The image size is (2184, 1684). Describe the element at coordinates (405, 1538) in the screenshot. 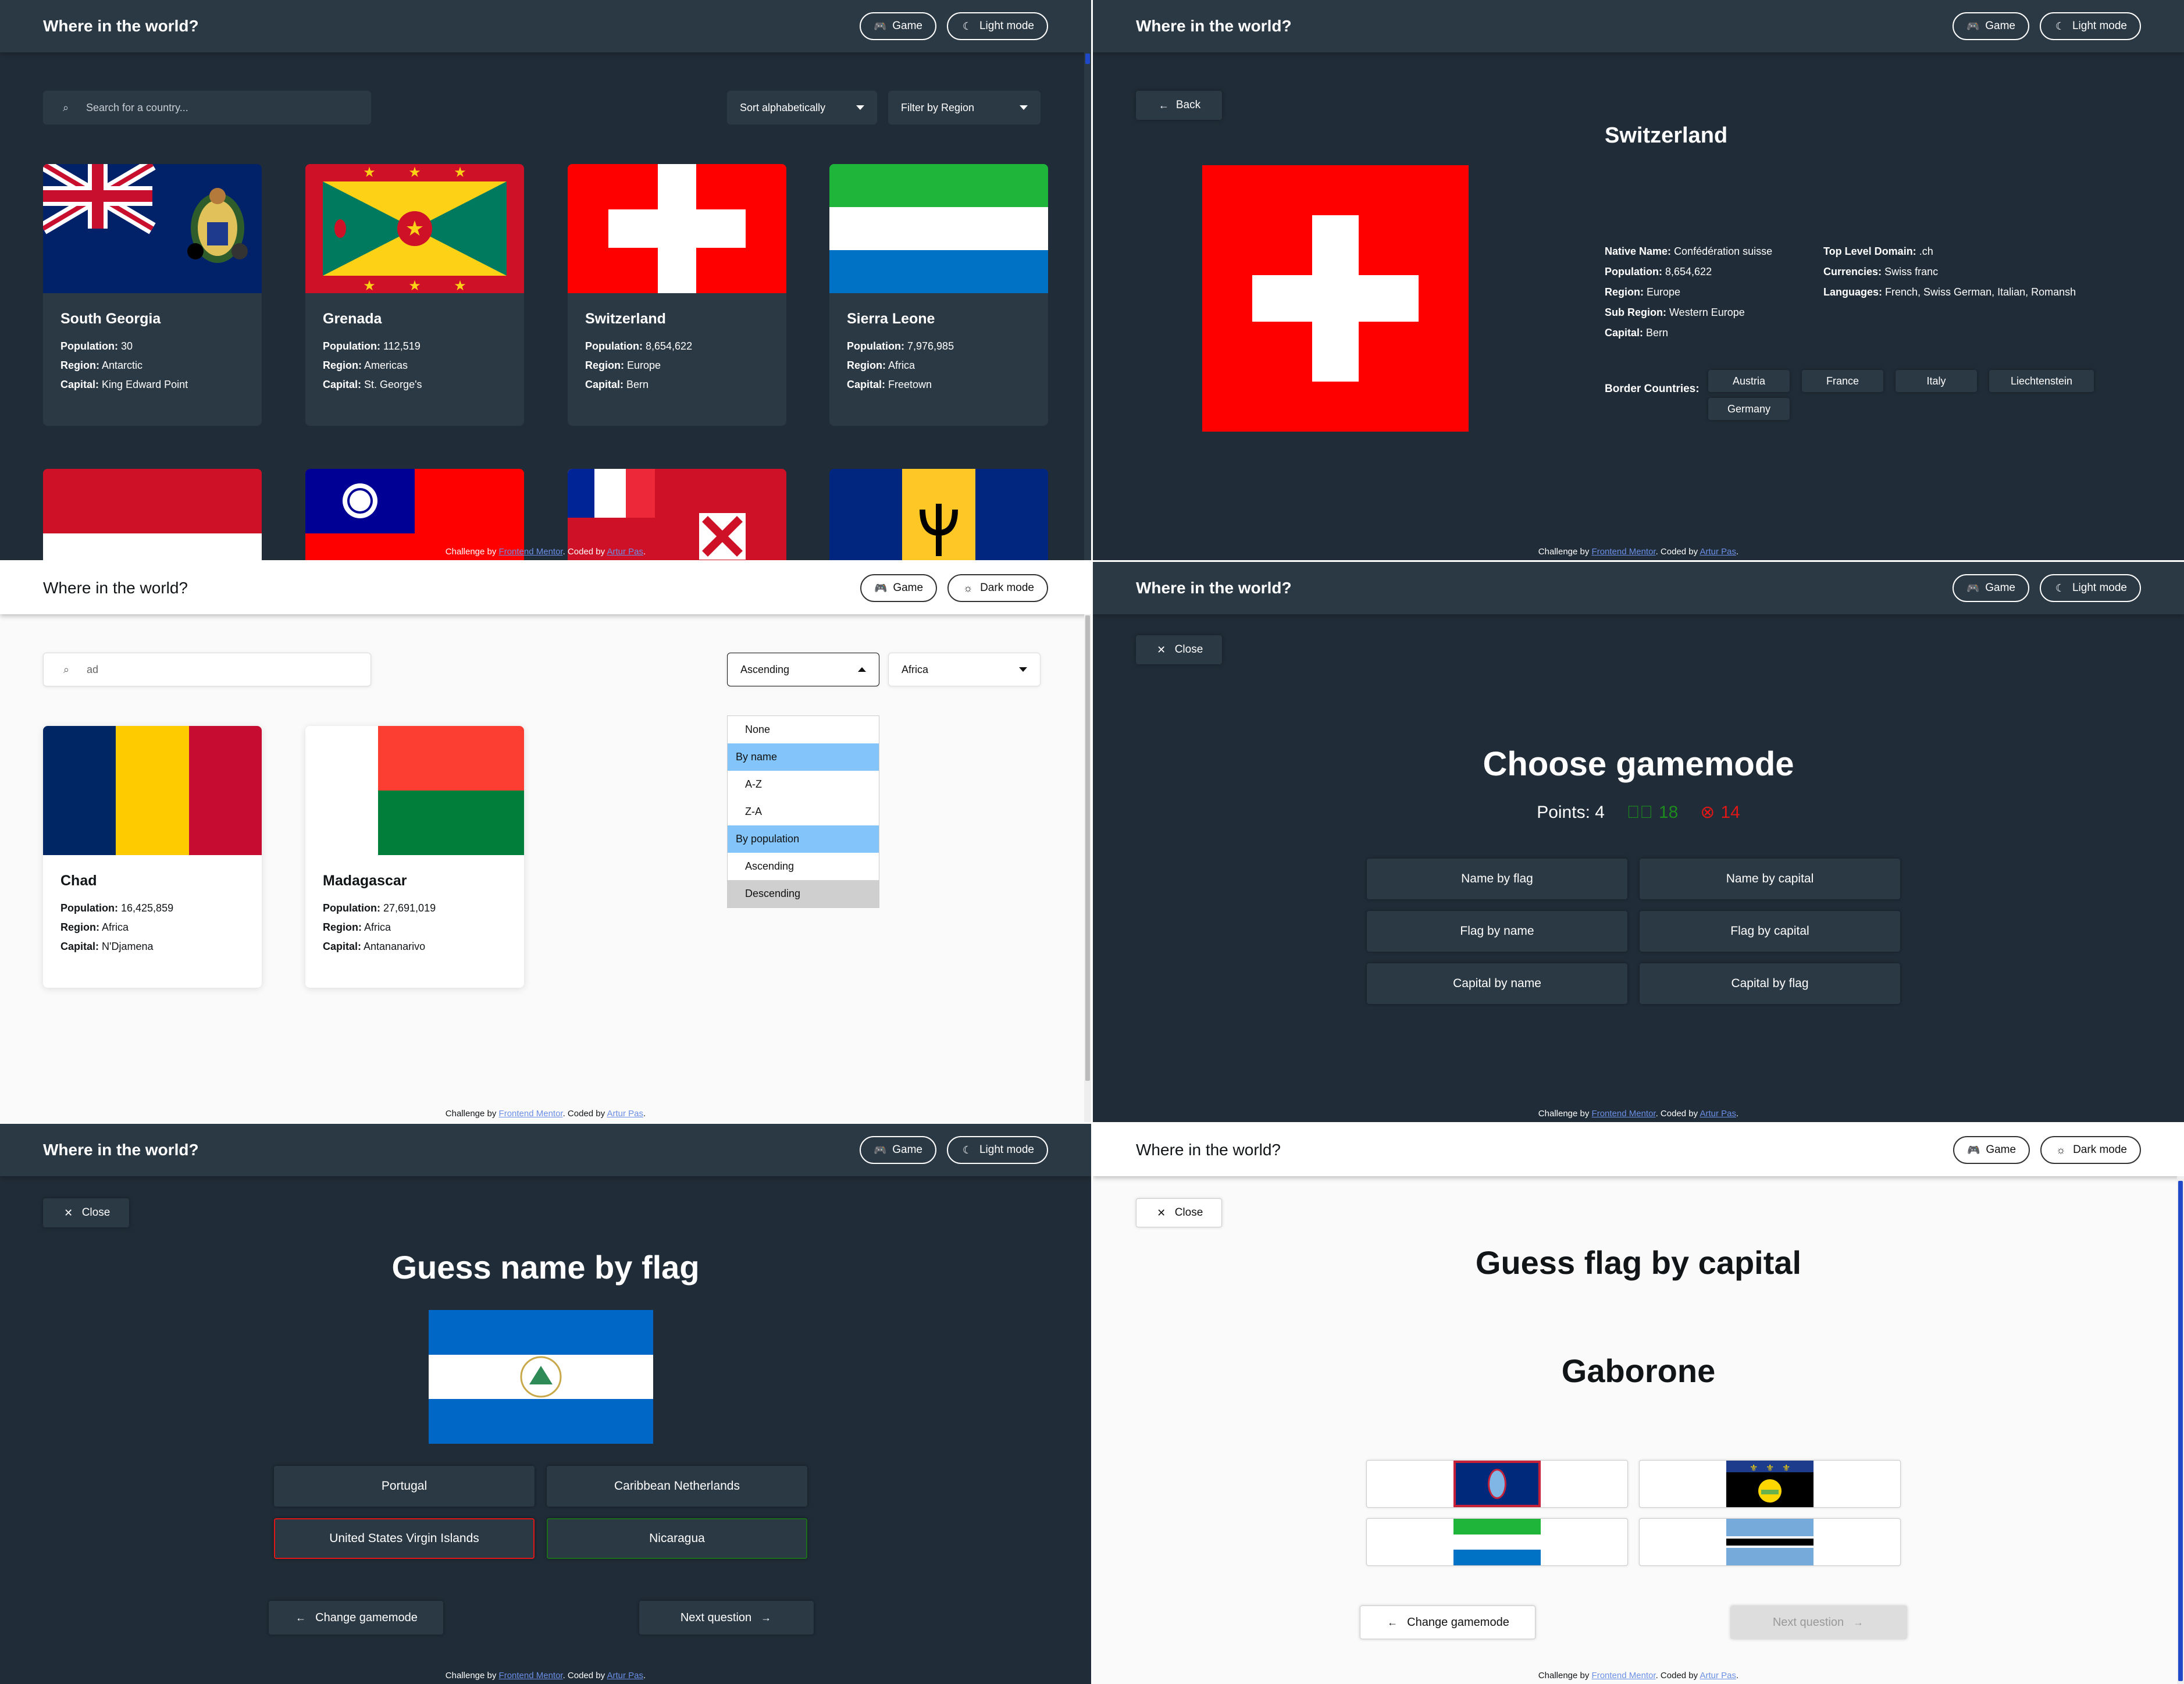

I see `answer-option-wrong: United States Virgin Islands` at that location.